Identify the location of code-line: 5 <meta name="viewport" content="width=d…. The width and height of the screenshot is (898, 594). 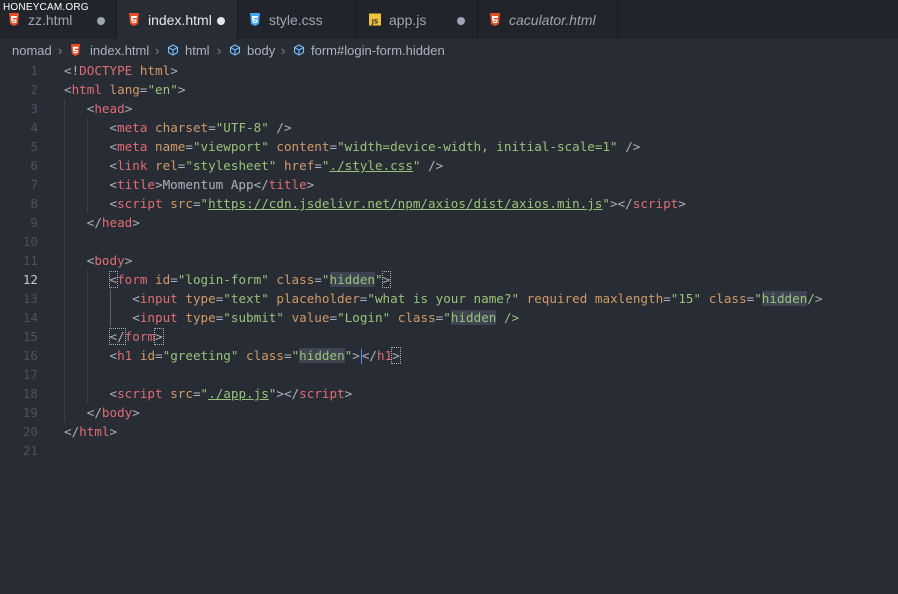
(449, 146).